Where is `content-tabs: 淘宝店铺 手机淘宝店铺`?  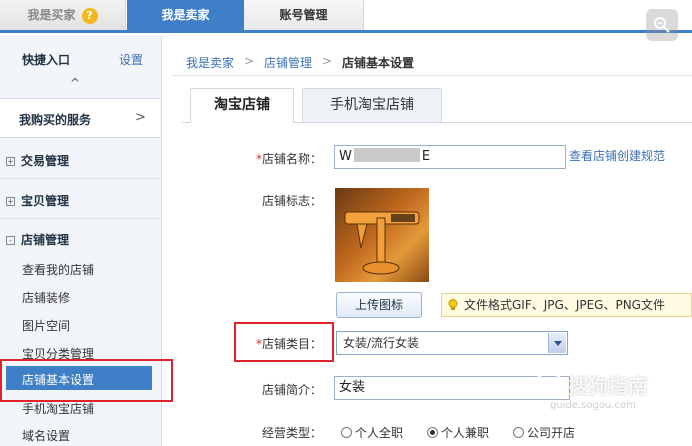 content-tabs: 淘宝店铺 手机淘宝店铺 is located at coordinates (437, 105).